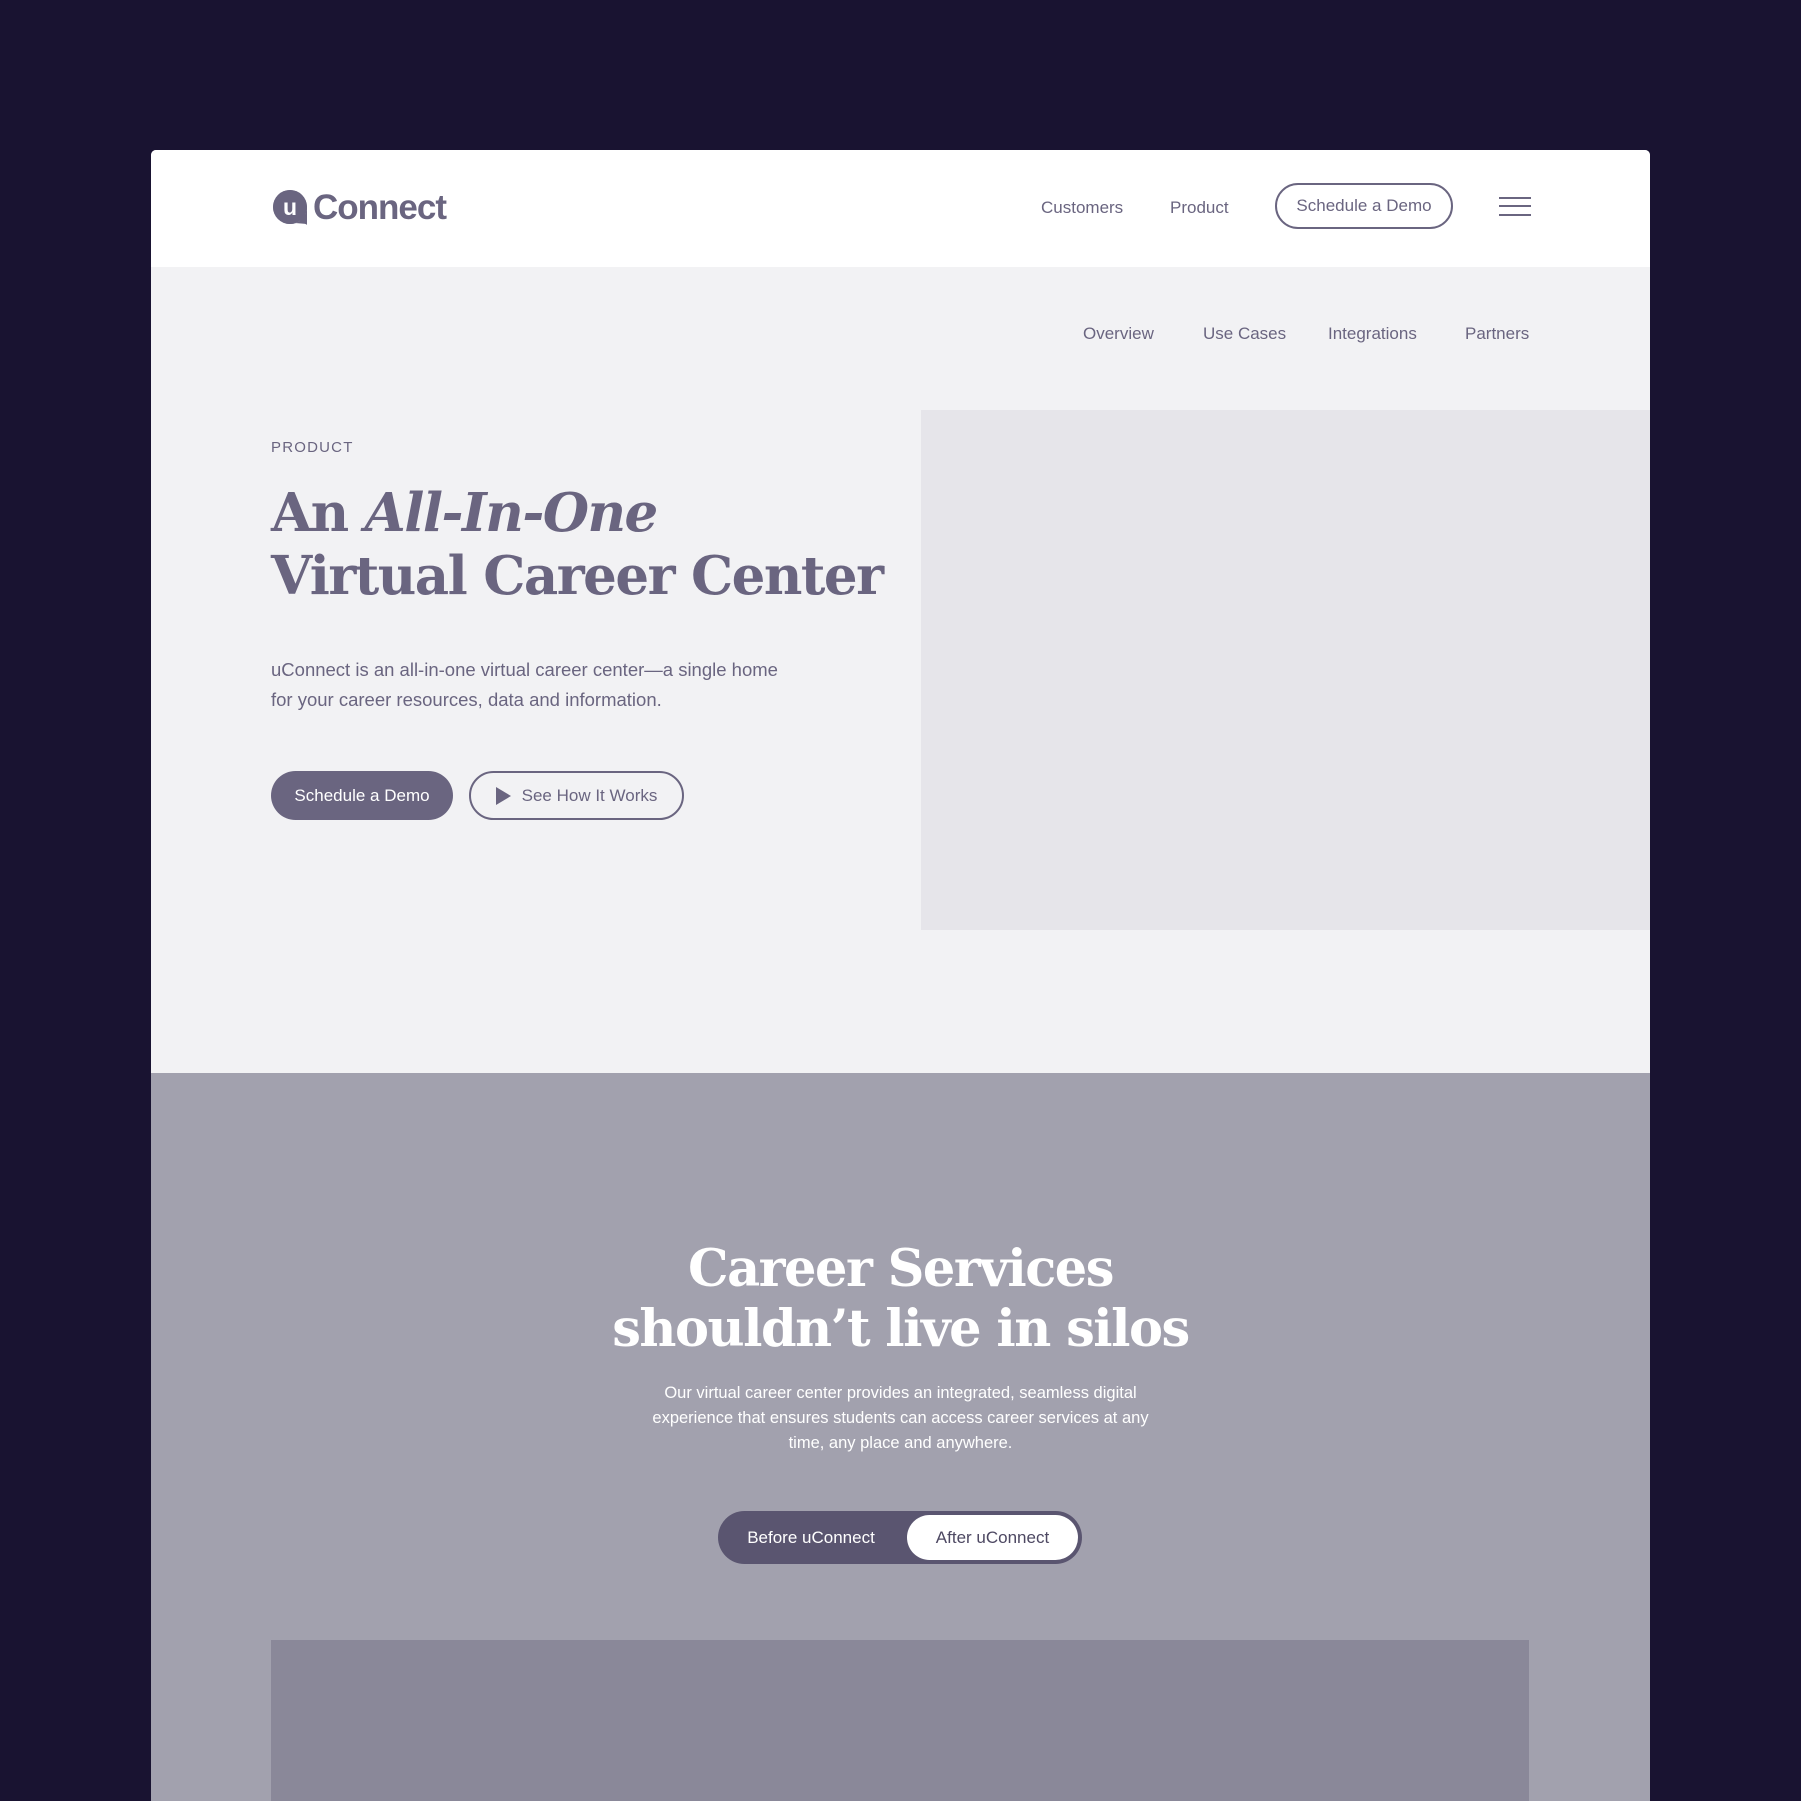  Describe the element at coordinates (1082, 208) in the screenshot. I see `nav-link-customers: Customers` at that location.